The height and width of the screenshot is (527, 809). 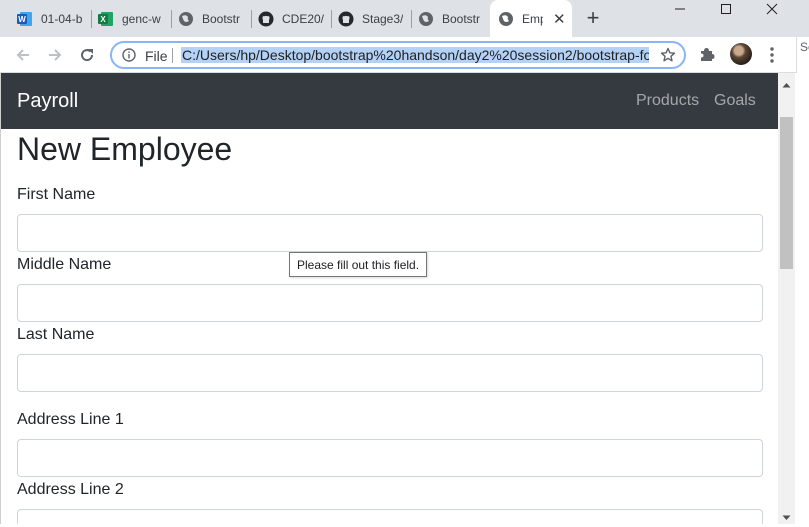 What do you see at coordinates (390, 458) in the screenshot?
I see `address-line-1-input` at bounding box center [390, 458].